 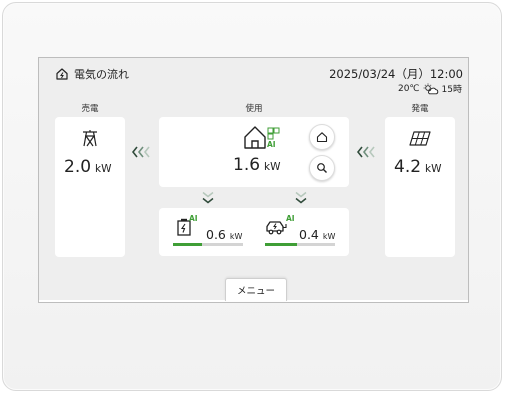 What do you see at coordinates (271, 144) in the screenshot?
I see `usage-ai-badge: AI` at bounding box center [271, 144].